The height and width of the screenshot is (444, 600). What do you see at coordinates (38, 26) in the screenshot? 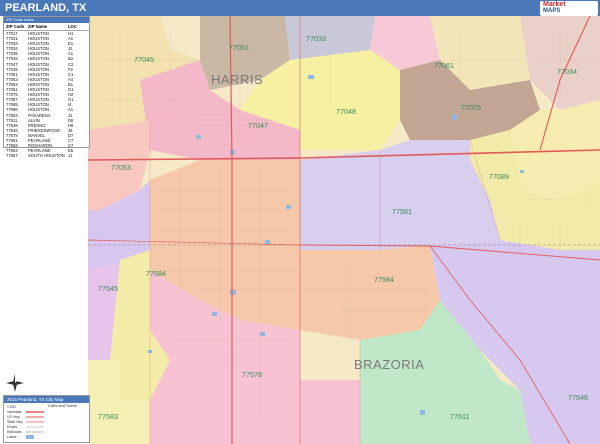
I see `col-zip-name: ZIP Name` at bounding box center [38, 26].